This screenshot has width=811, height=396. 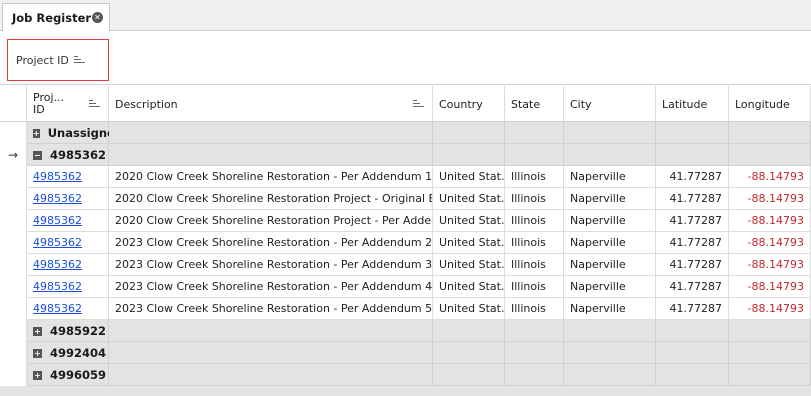 What do you see at coordinates (405, 391) in the screenshot?
I see `group-row-partial` at bounding box center [405, 391].